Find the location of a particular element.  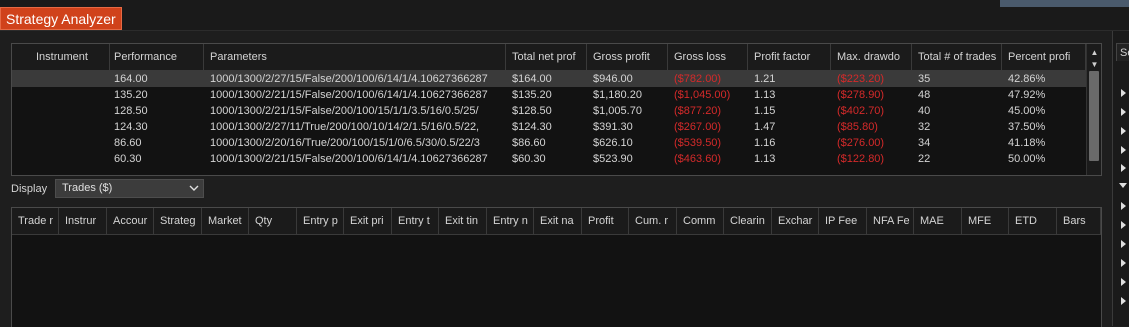

cell-performance: 86.60 is located at coordinates (128, 143).